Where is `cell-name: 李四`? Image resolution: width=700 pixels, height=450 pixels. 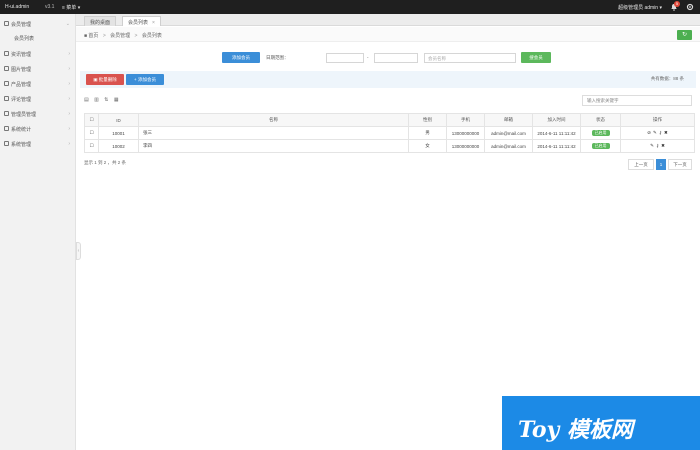 cell-name: 李四 is located at coordinates (273, 146).